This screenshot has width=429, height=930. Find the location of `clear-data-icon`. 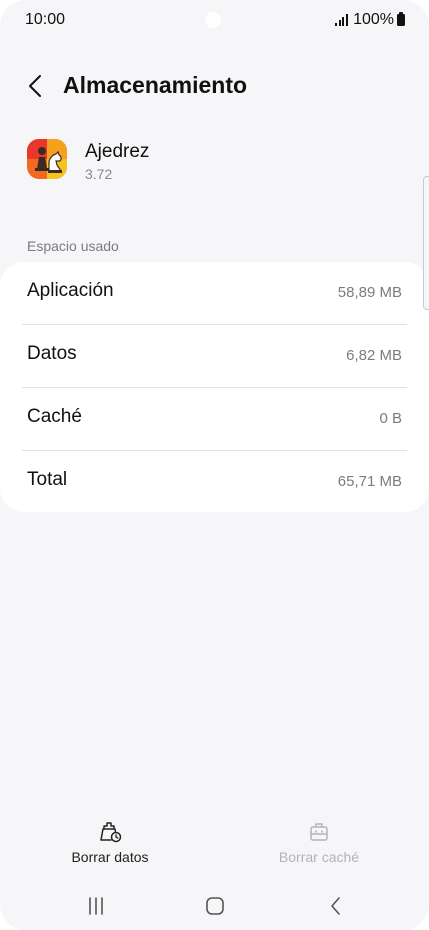

clear-data-icon is located at coordinates (111, 832).